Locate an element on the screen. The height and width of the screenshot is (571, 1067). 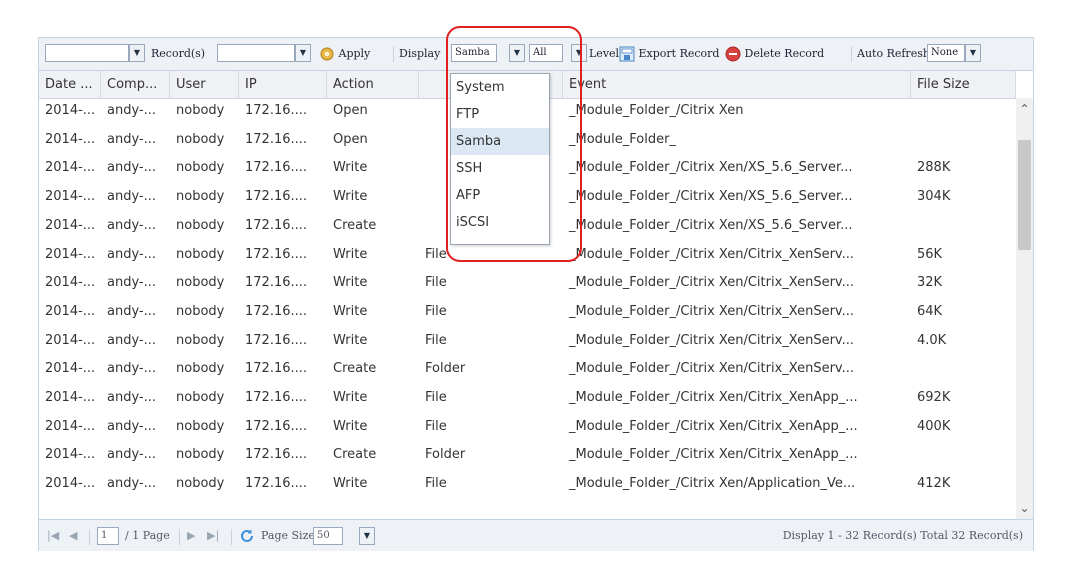
auto-refresh-dropdown-button: ▼ is located at coordinates (973, 53).